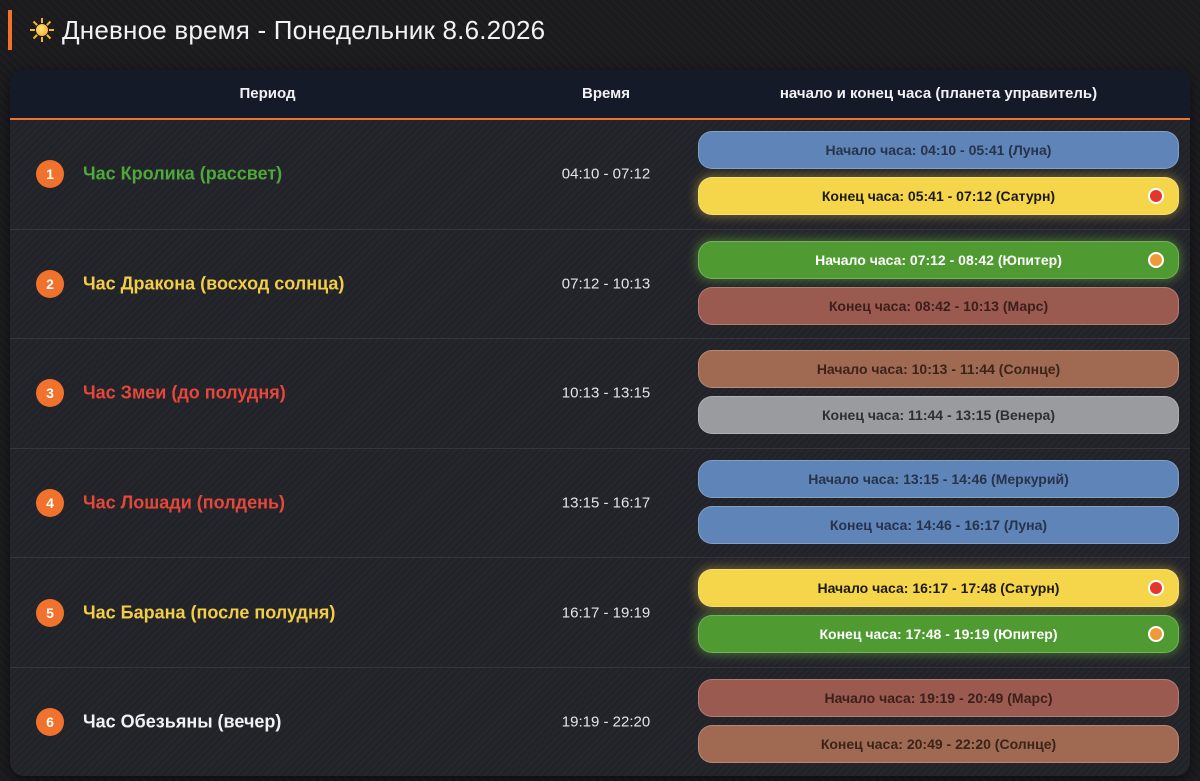 The width and height of the screenshot is (1200, 781). I want to click on period-time: 10:13 - 13:15, so click(606, 393).